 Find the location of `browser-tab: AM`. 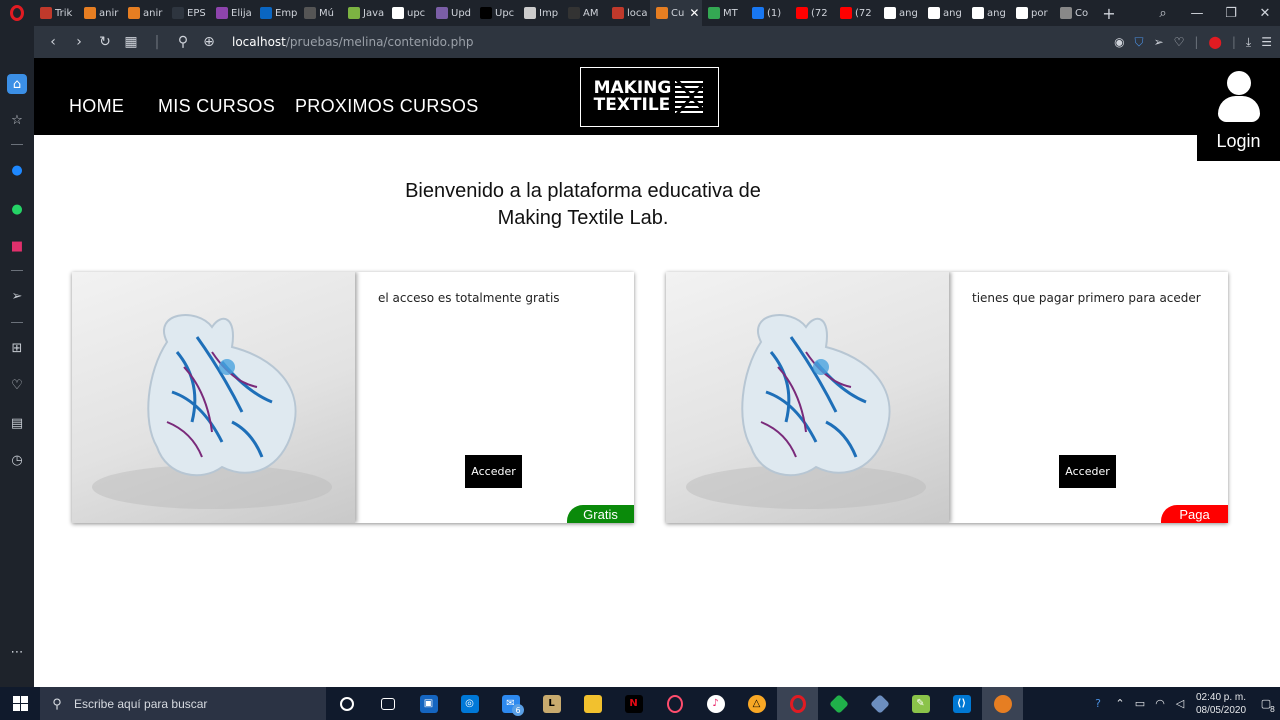

browser-tab: AM is located at coordinates (584, 13).